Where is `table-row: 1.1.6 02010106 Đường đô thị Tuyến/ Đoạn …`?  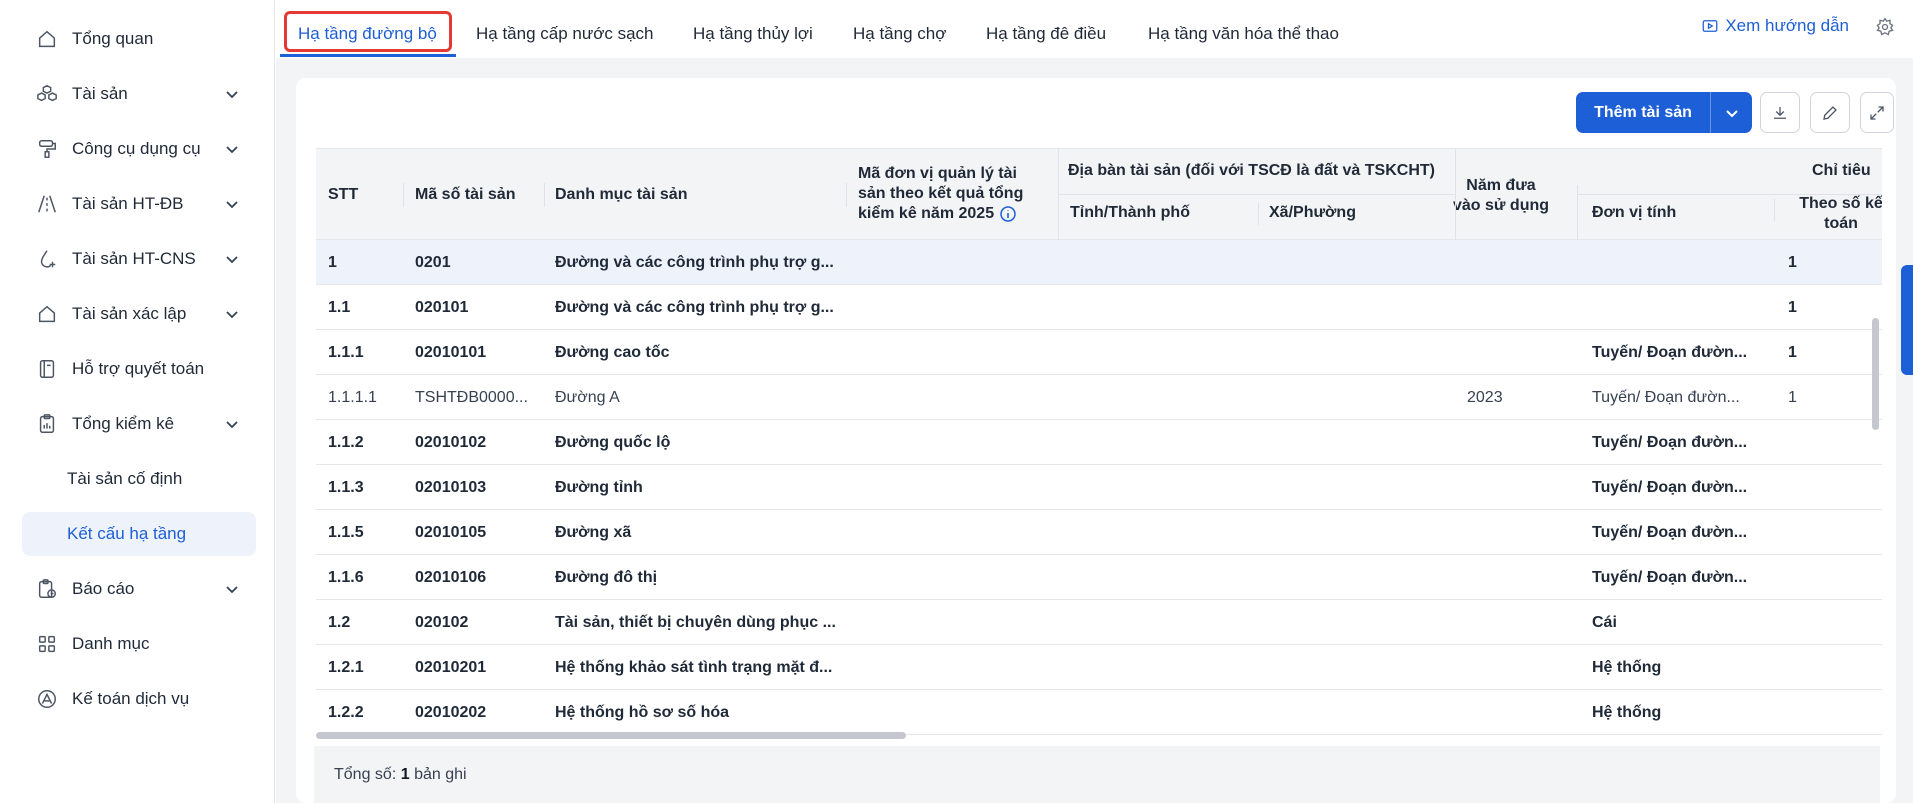
table-row: 1.1.6 02010106 Đường đô thị Tuyến/ Đoạn … is located at coordinates (1099, 577).